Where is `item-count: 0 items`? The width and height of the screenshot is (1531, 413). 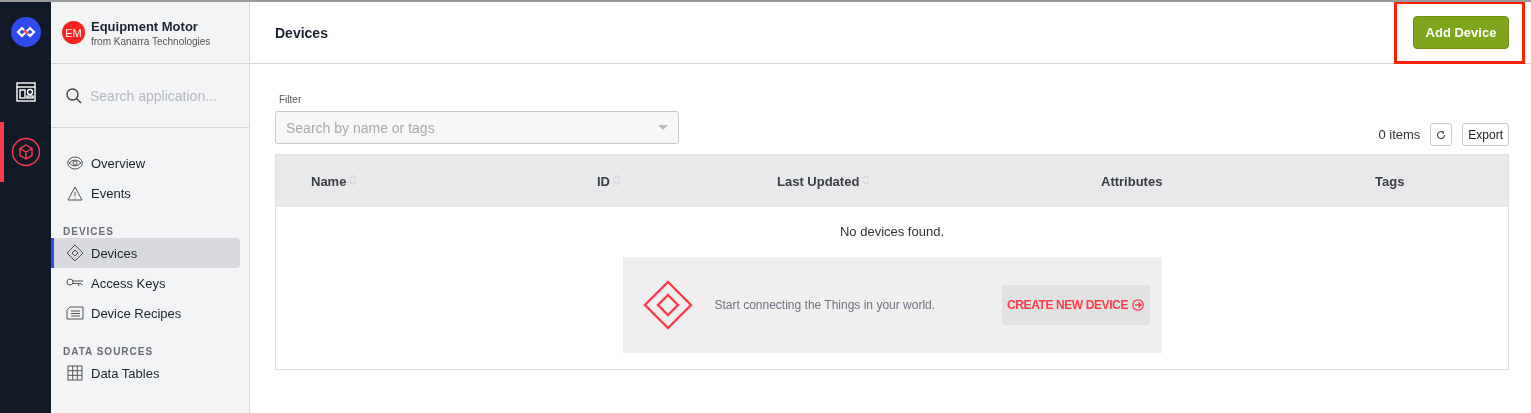 item-count: 0 items is located at coordinates (1399, 134).